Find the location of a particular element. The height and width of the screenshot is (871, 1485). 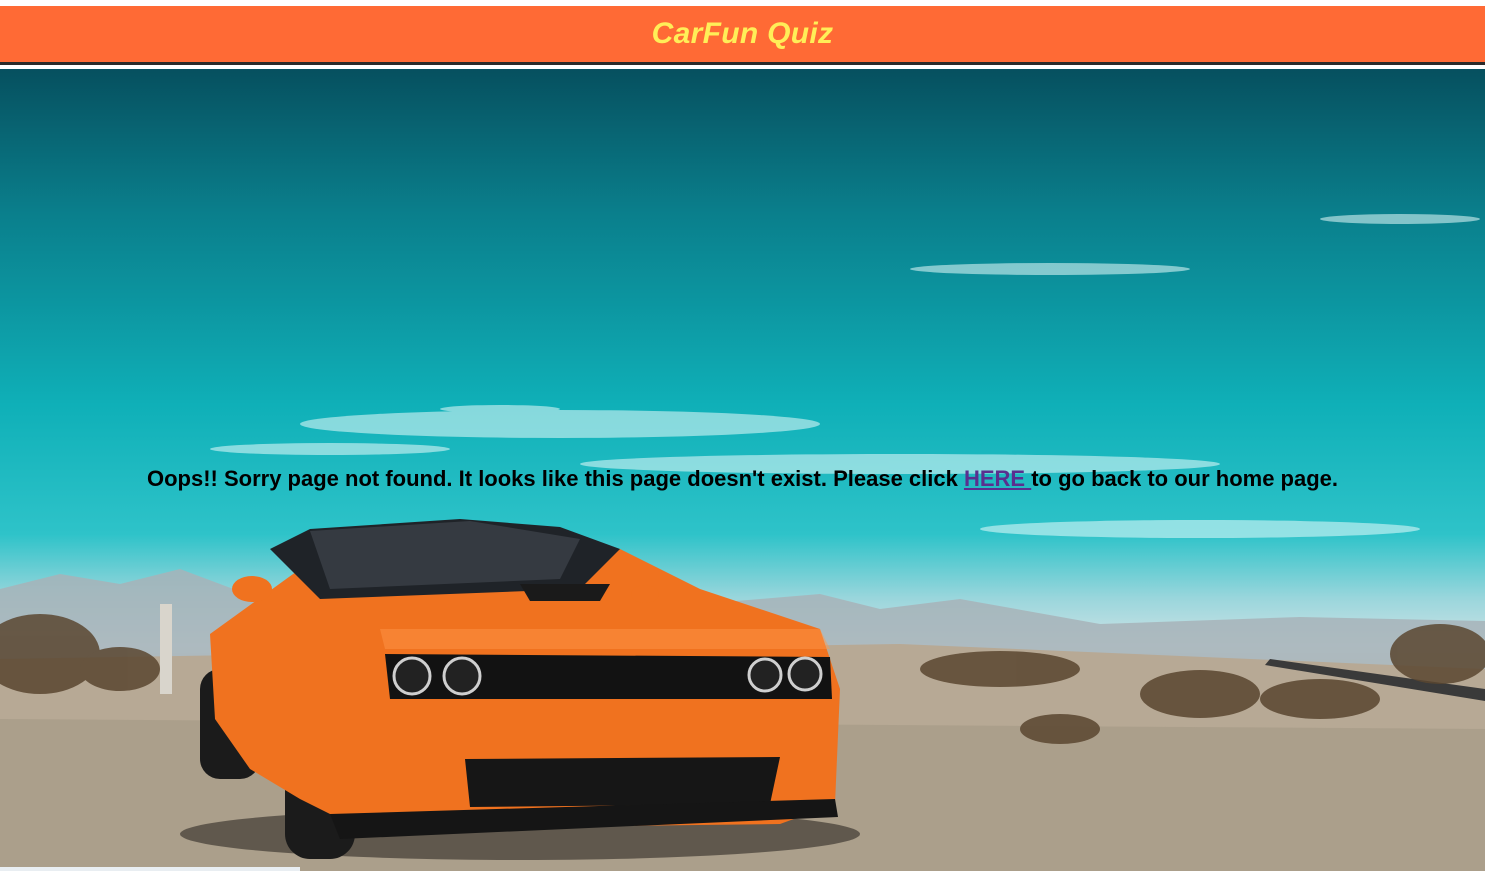

home-link: HERE is located at coordinates (997, 478).